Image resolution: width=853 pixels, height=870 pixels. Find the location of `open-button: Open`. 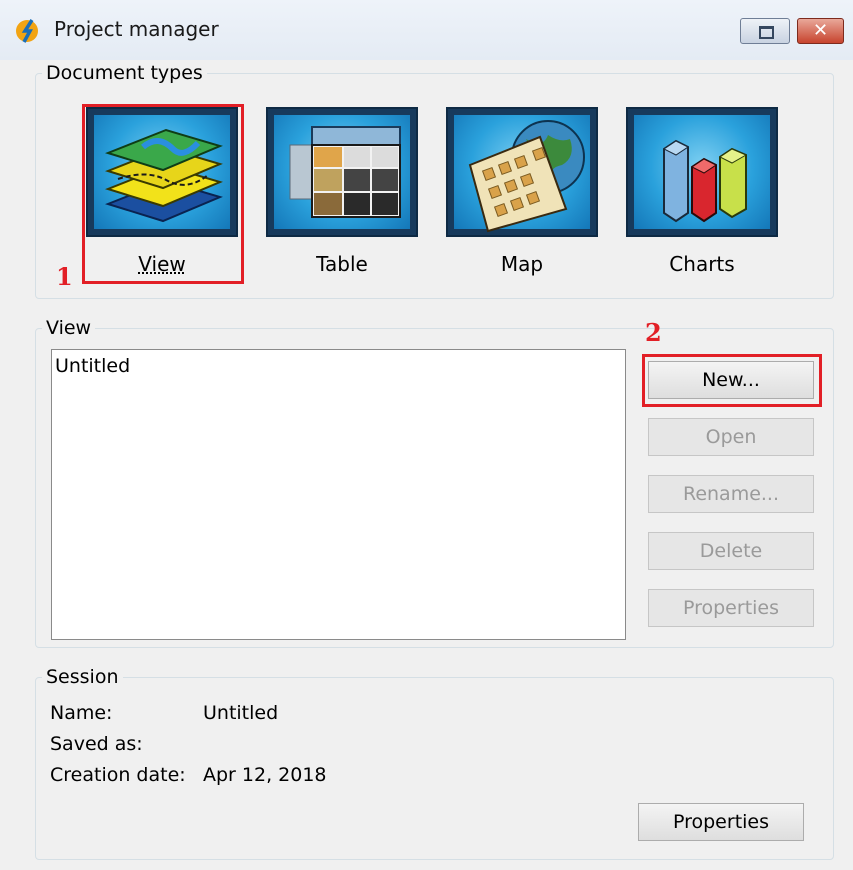

open-button: Open is located at coordinates (731, 437).